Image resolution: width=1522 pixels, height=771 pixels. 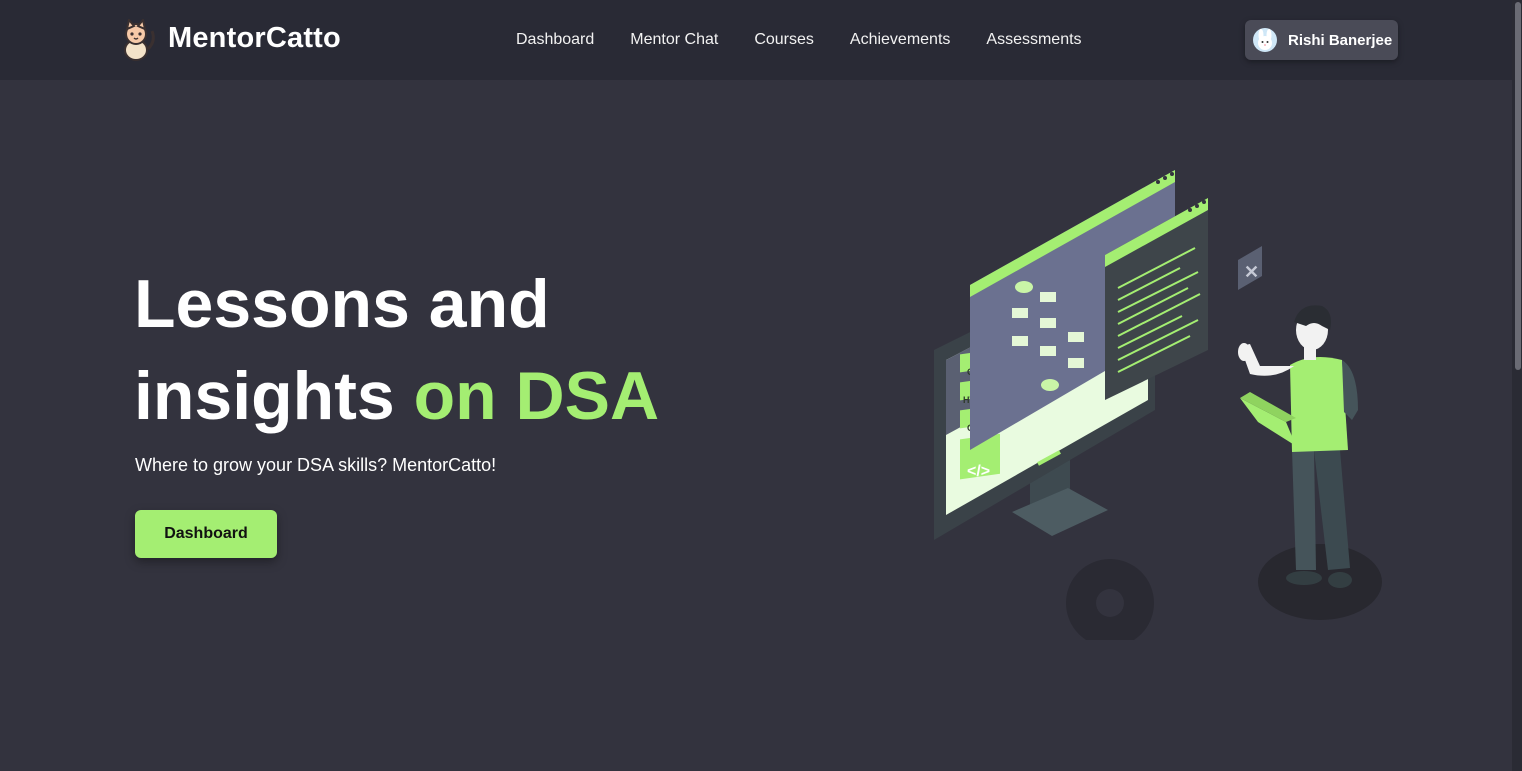 What do you see at coordinates (978, 471) in the screenshot?
I see `code-tag-icon: </>` at bounding box center [978, 471].